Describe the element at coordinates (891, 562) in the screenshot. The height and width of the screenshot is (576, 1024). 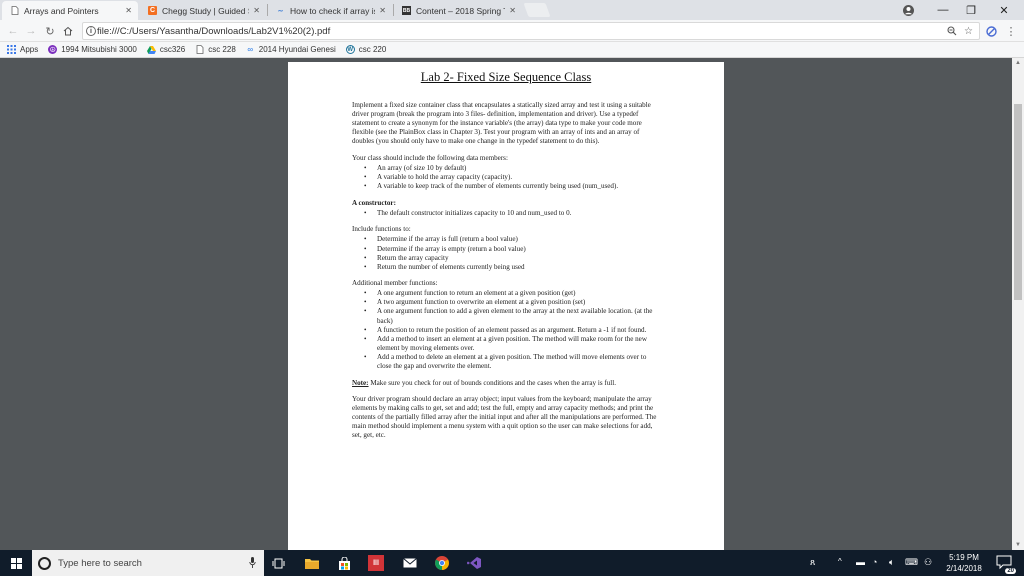
I see `volume-icon: 🔈︎` at that location.